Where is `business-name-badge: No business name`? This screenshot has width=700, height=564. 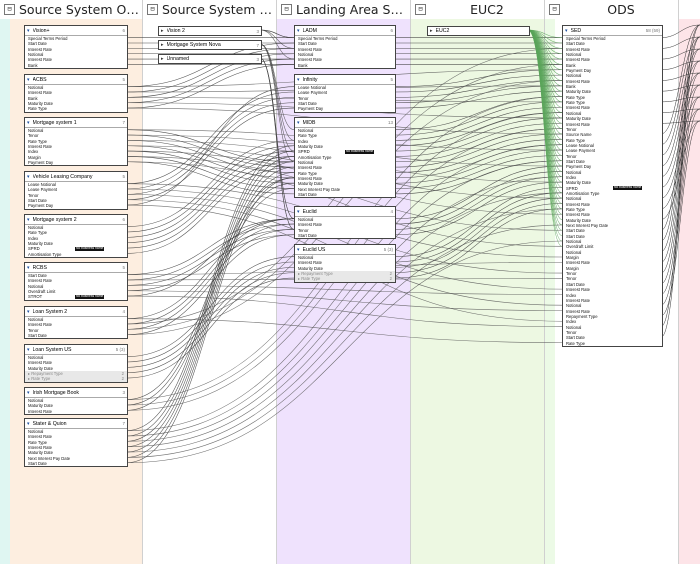 business-name-badge: No business name is located at coordinates (360, 151).